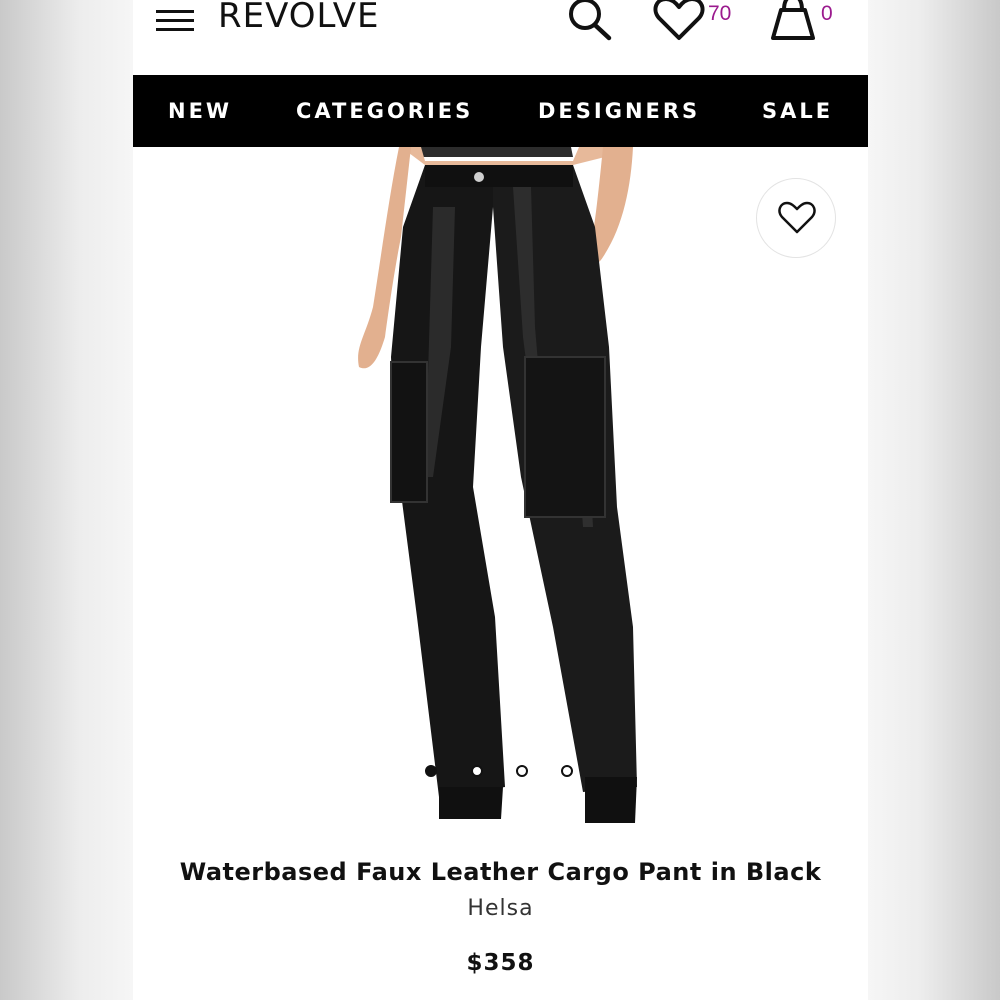 Image resolution: width=1000 pixels, height=1000 pixels. What do you see at coordinates (66, 500) in the screenshot?
I see `background-blur-left` at bounding box center [66, 500].